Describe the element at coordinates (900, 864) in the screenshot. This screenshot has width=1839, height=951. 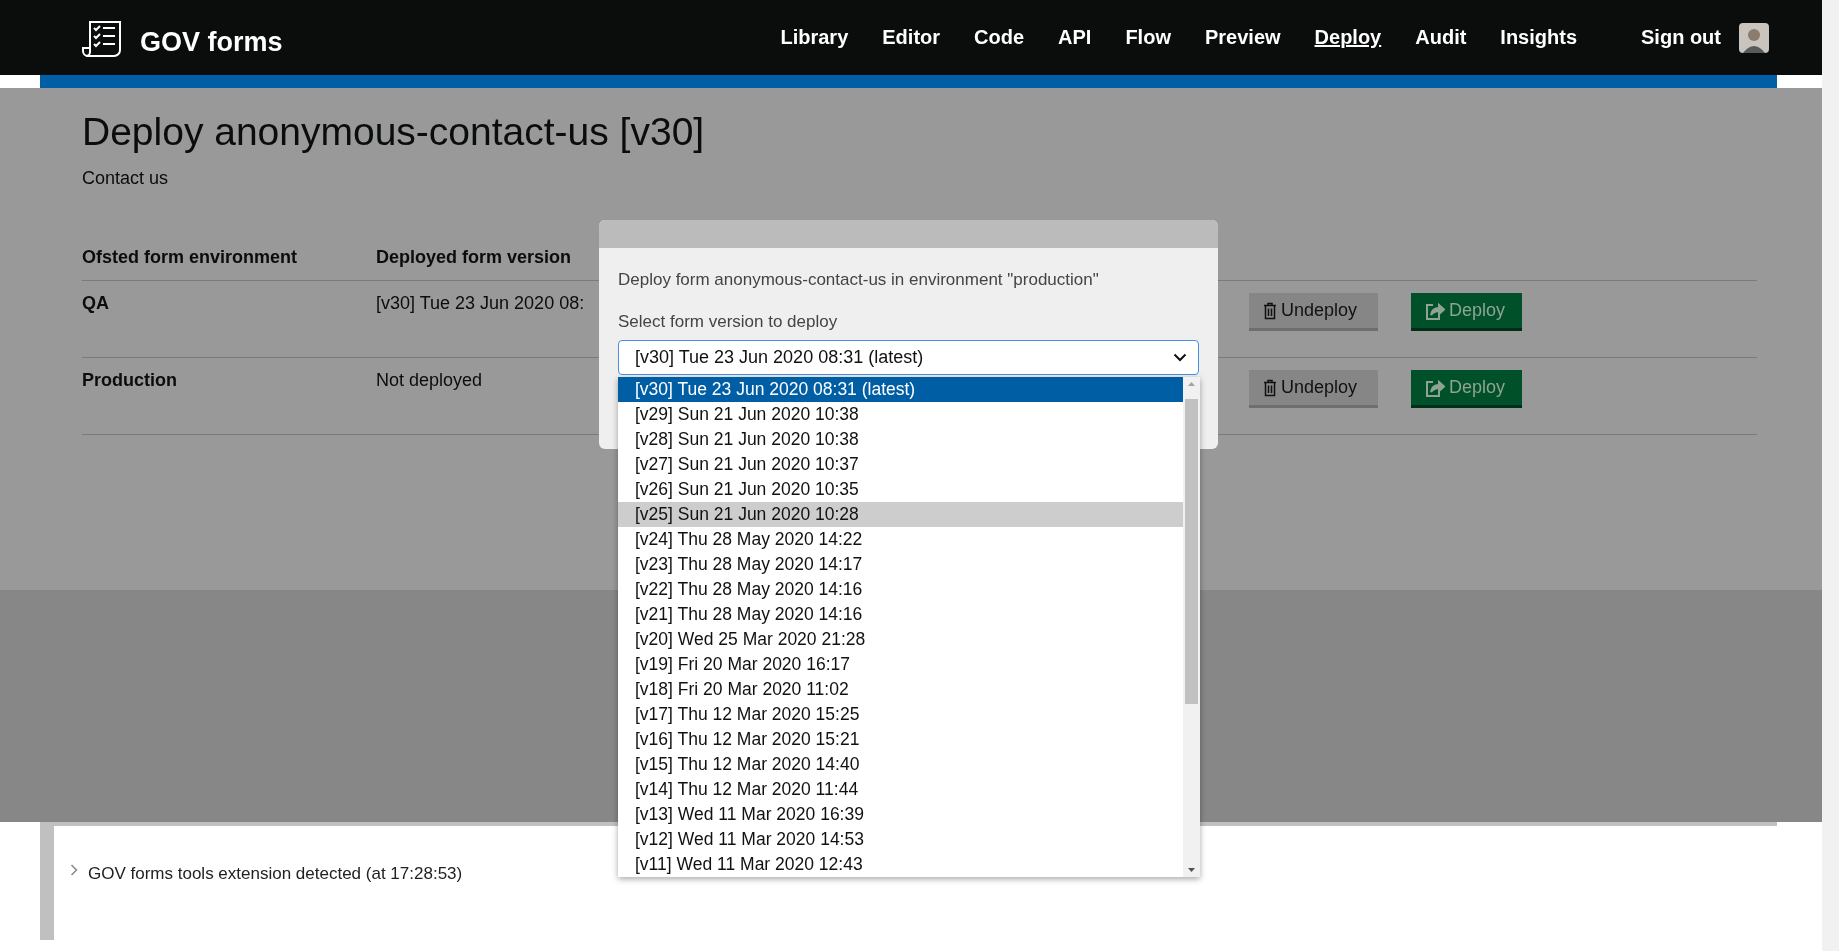
I see `version-option: [v11] Wed 11 Mar 2020 12:43` at that location.